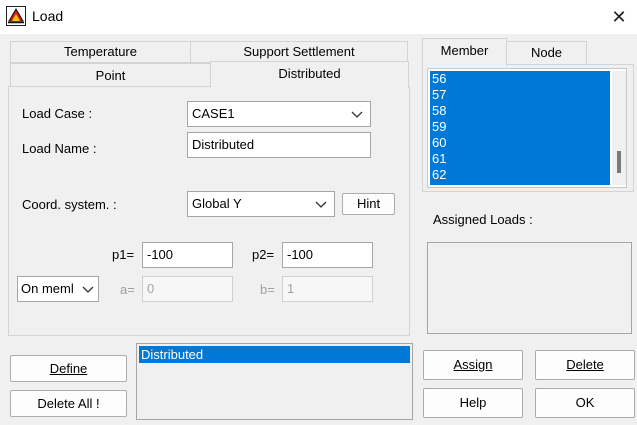  I want to click on load-position-select: On meml, so click(58, 289).